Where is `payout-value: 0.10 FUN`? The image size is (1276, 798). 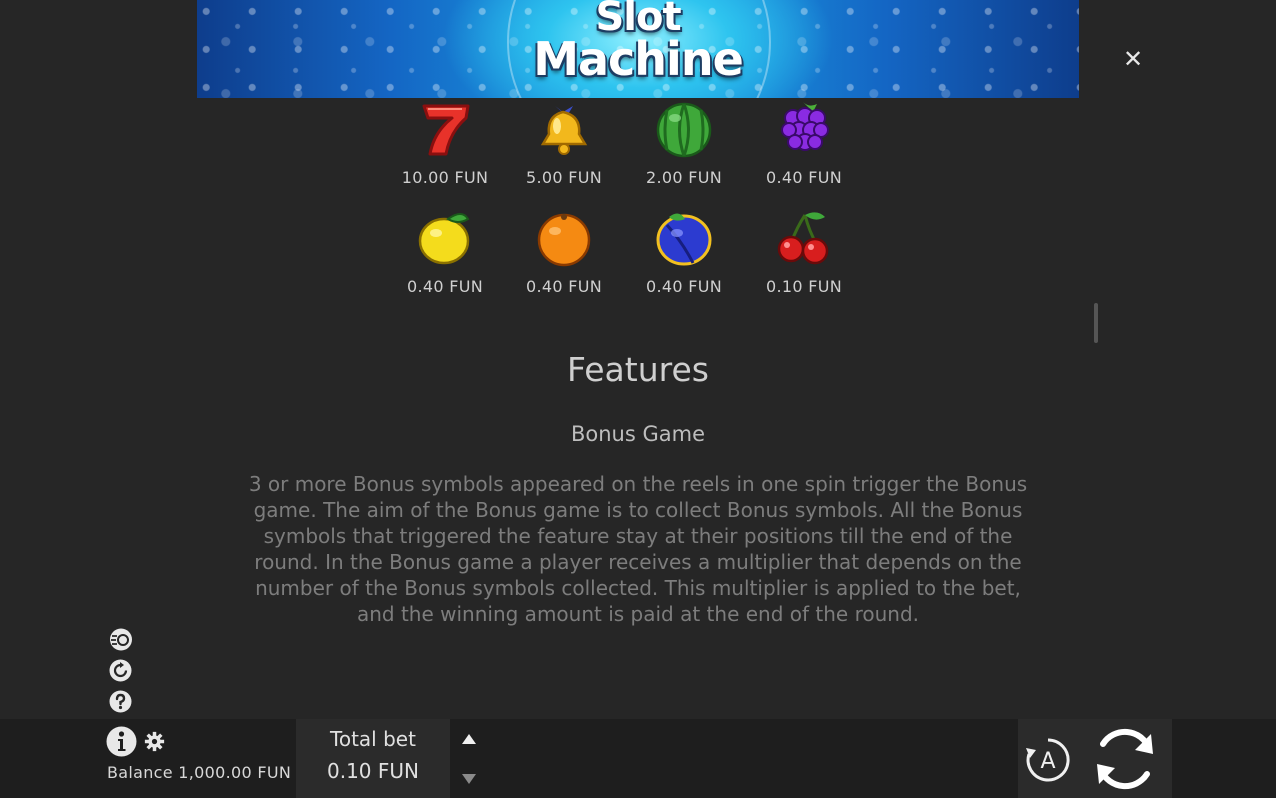 payout-value: 0.10 FUN is located at coordinates (804, 286).